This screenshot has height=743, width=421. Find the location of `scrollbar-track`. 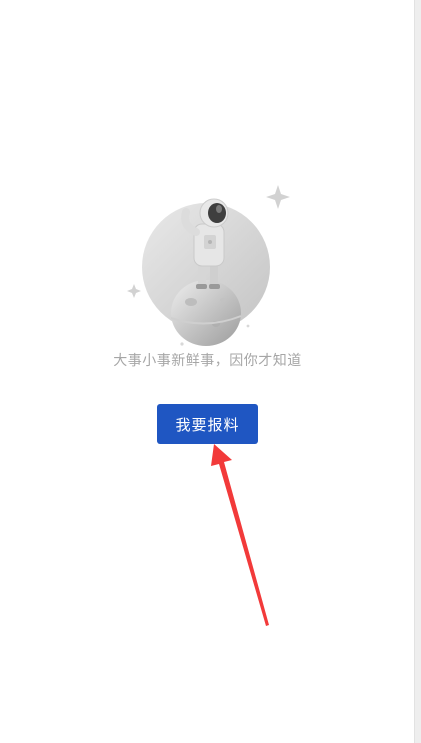

scrollbar-track is located at coordinates (417, 371).